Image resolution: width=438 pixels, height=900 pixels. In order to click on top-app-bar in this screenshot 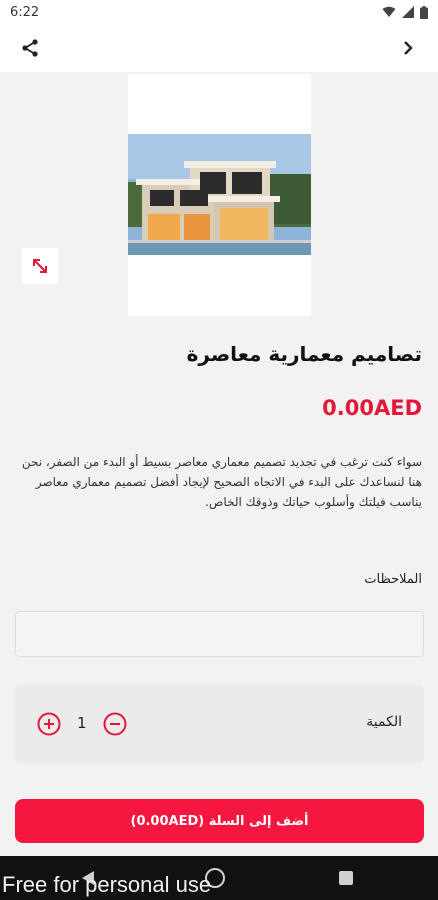, I will do `click(219, 48)`.